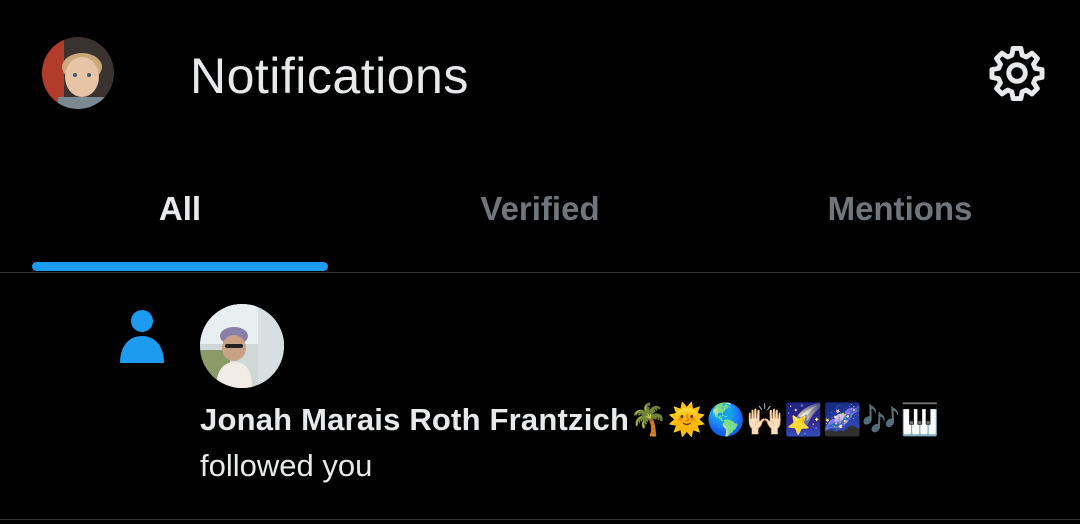 The width and height of the screenshot is (1080, 524). Describe the element at coordinates (570, 419) in the screenshot. I see `follower-name: Jonah Marais Roth Frantzich🌴🌞🌎🙌🏻🌠🌌🎶🎹` at that location.